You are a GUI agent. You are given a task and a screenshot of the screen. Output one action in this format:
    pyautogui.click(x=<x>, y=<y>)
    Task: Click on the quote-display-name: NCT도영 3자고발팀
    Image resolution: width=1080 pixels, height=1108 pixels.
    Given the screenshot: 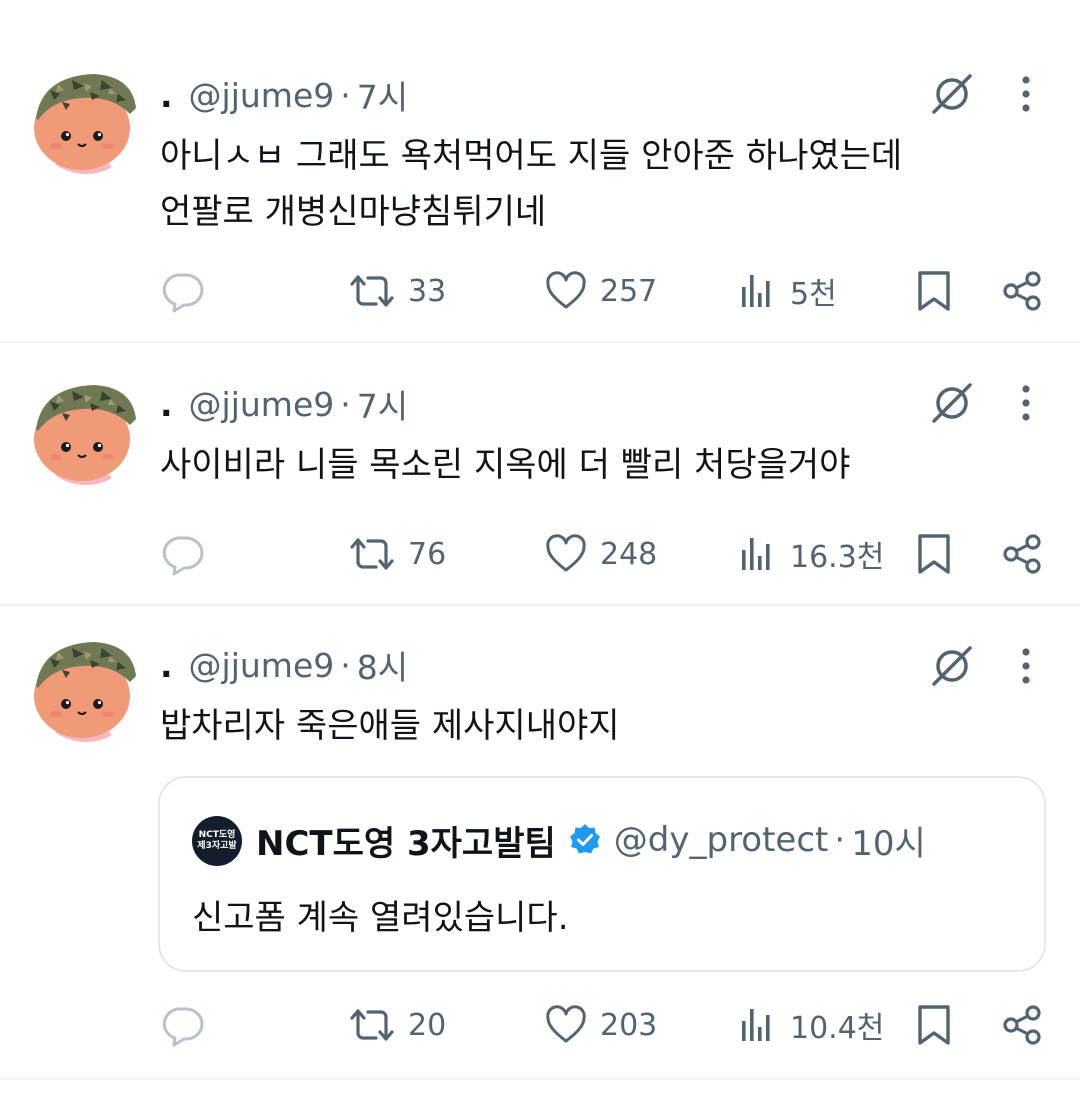 What is the action you would take?
    pyautogui.click(x=406, y=840)
    